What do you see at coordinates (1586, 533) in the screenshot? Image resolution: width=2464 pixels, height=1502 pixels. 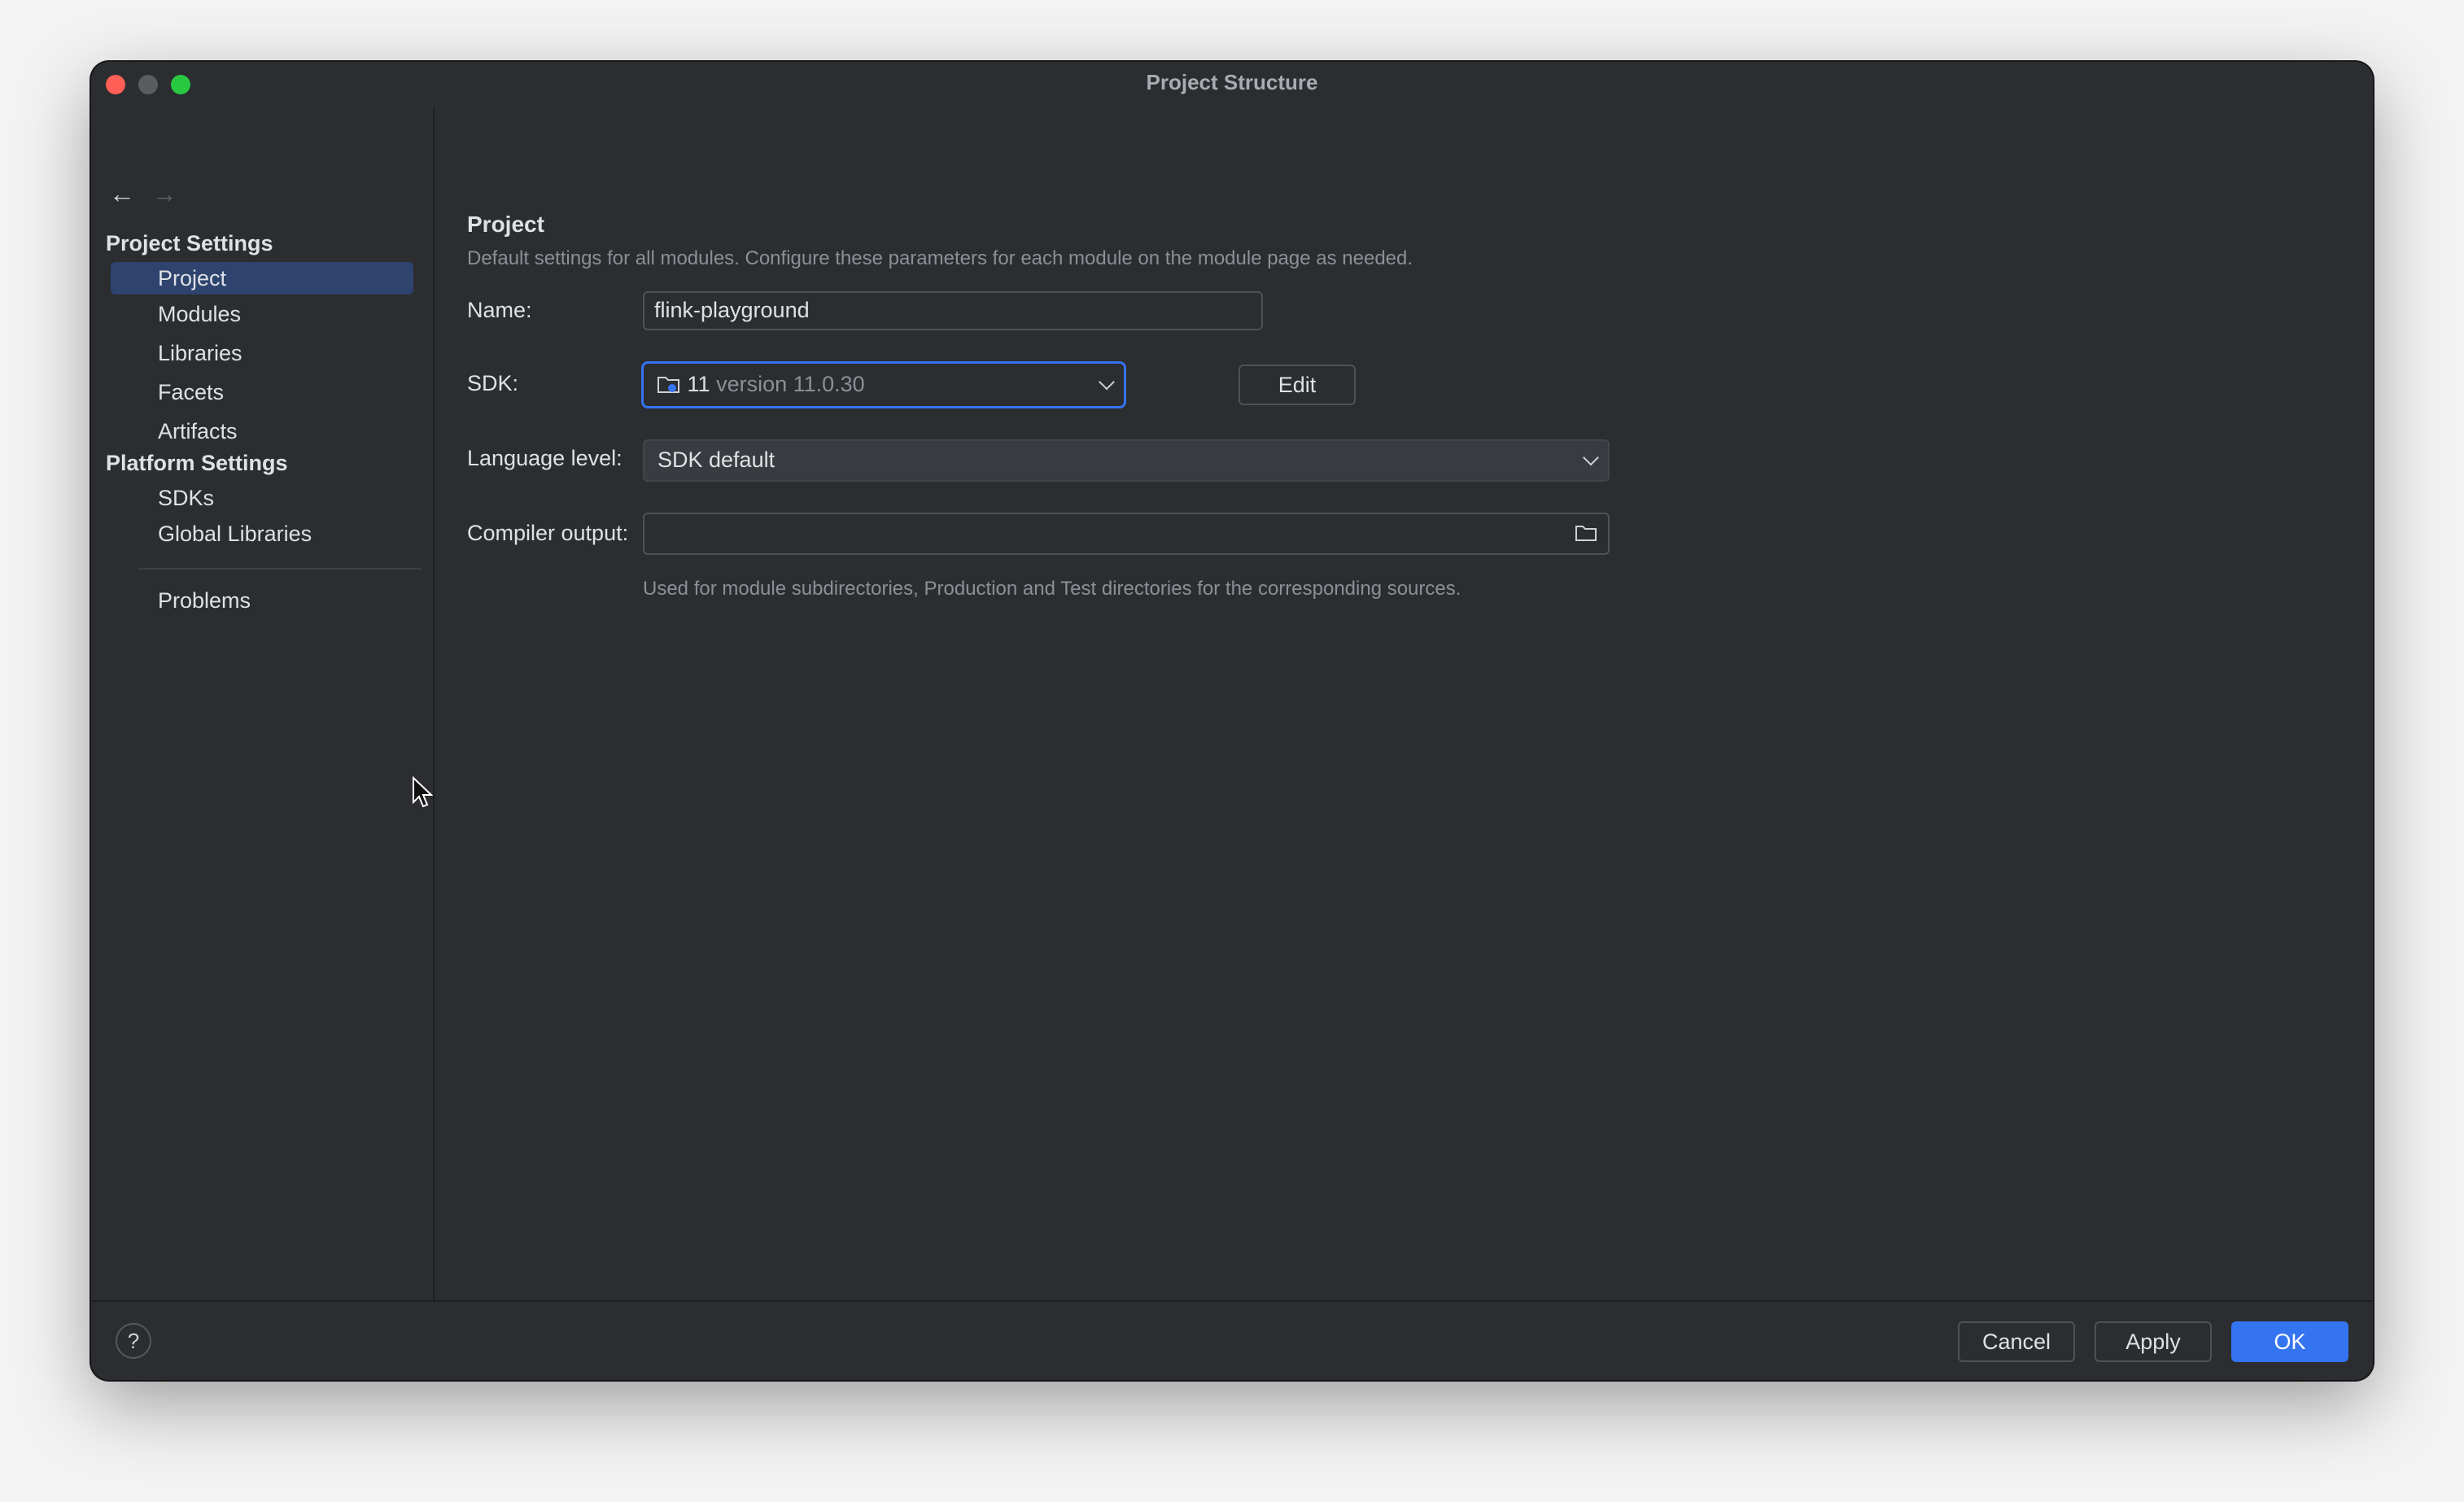 I see `browse-folder-icon` at bounding box center [1586, 533].